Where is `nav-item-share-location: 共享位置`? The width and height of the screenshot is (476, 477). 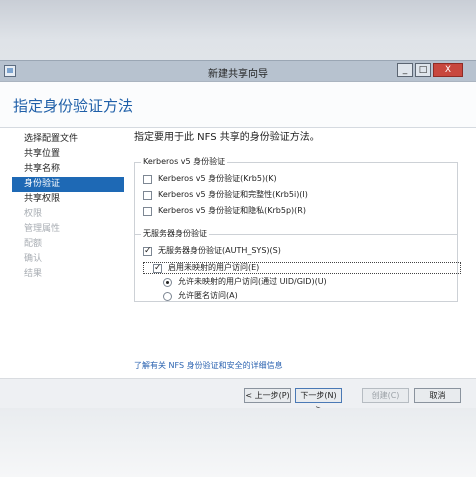
nav-item-share-location: 共享位置 is located at coordinates (68, 154).